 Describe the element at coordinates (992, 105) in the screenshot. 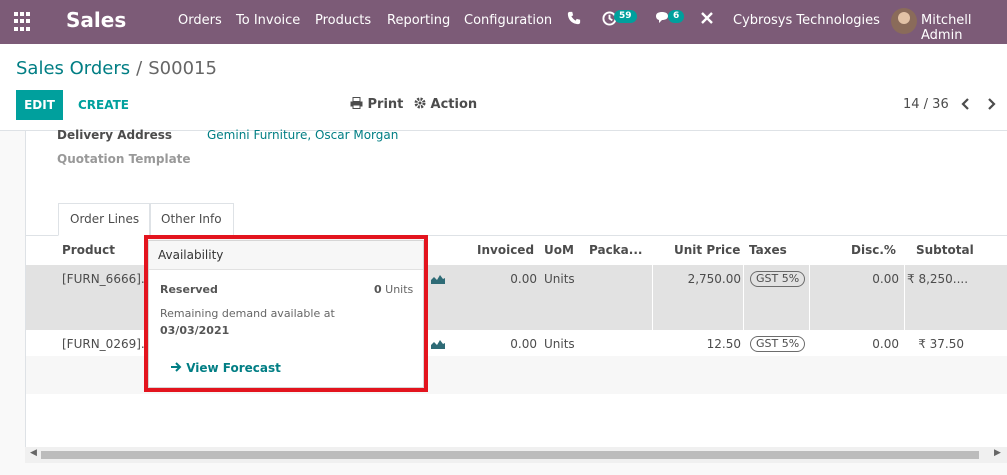

I see `pager-next-icon` at that location.